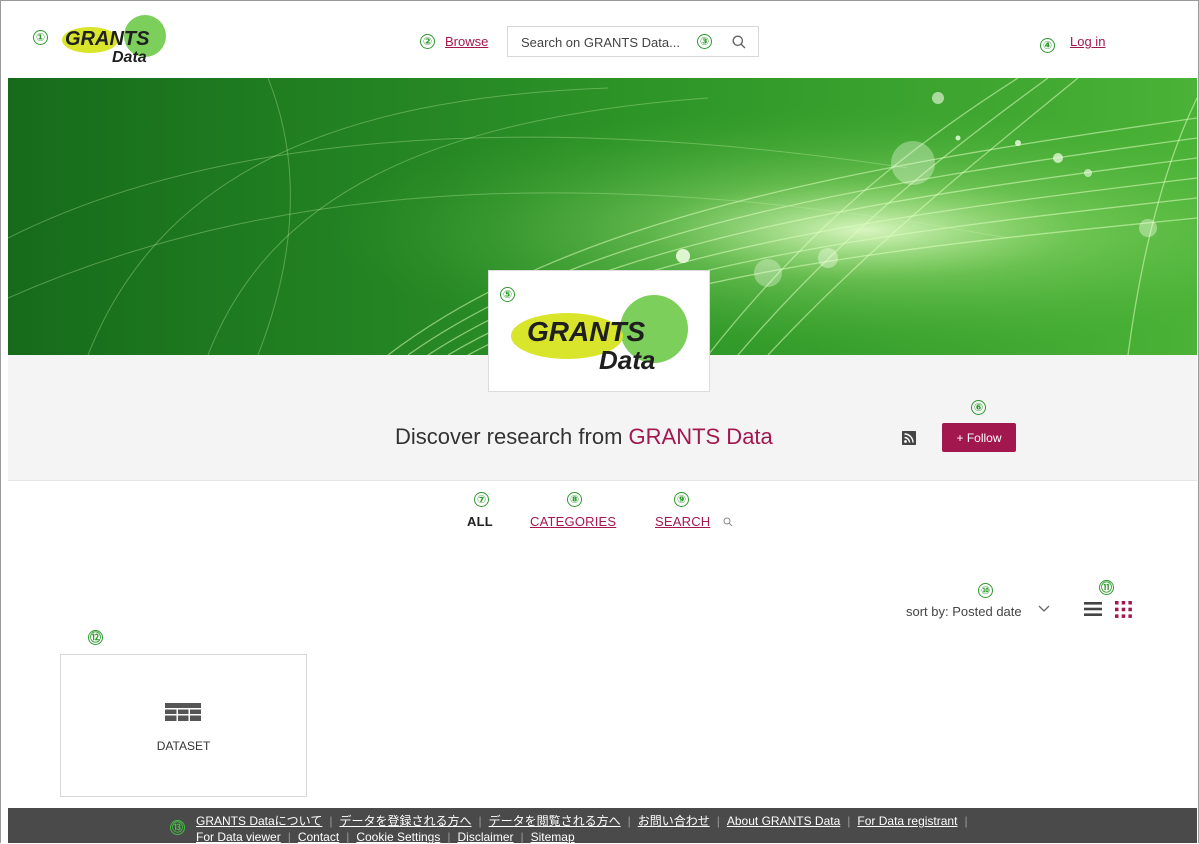 The height and width of the screenshot is (844, 1199). I want to click on footer-link-sitemap: Sitemap, so click(553, 837).